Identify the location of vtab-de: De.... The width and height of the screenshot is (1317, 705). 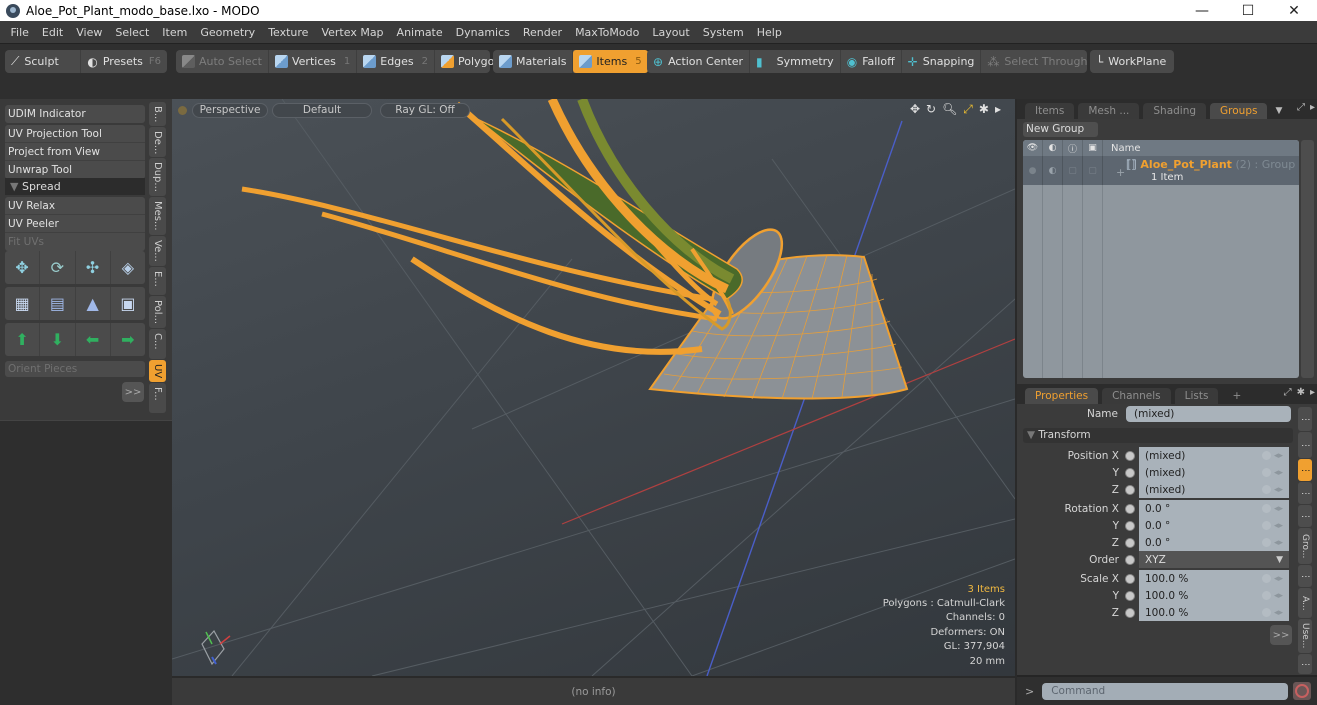
(157, 142).